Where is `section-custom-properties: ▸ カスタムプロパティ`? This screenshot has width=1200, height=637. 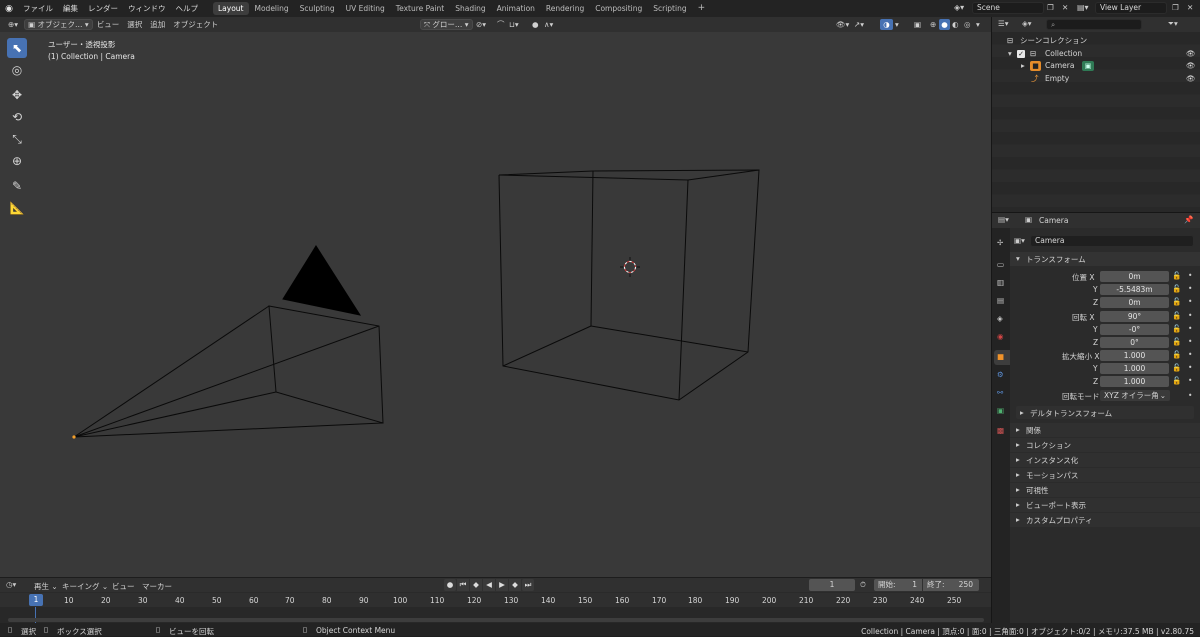 section-custom-properties: ▸ カスタムプロパティ is located at coordinates (1105, 520).